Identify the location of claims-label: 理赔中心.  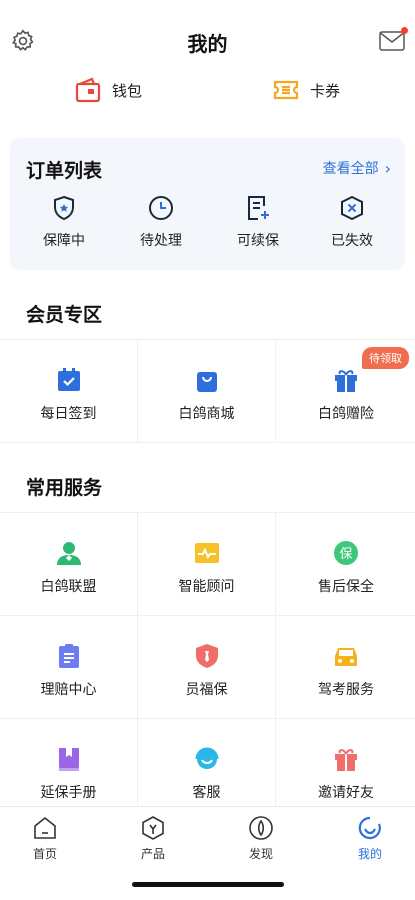
(68, 690).